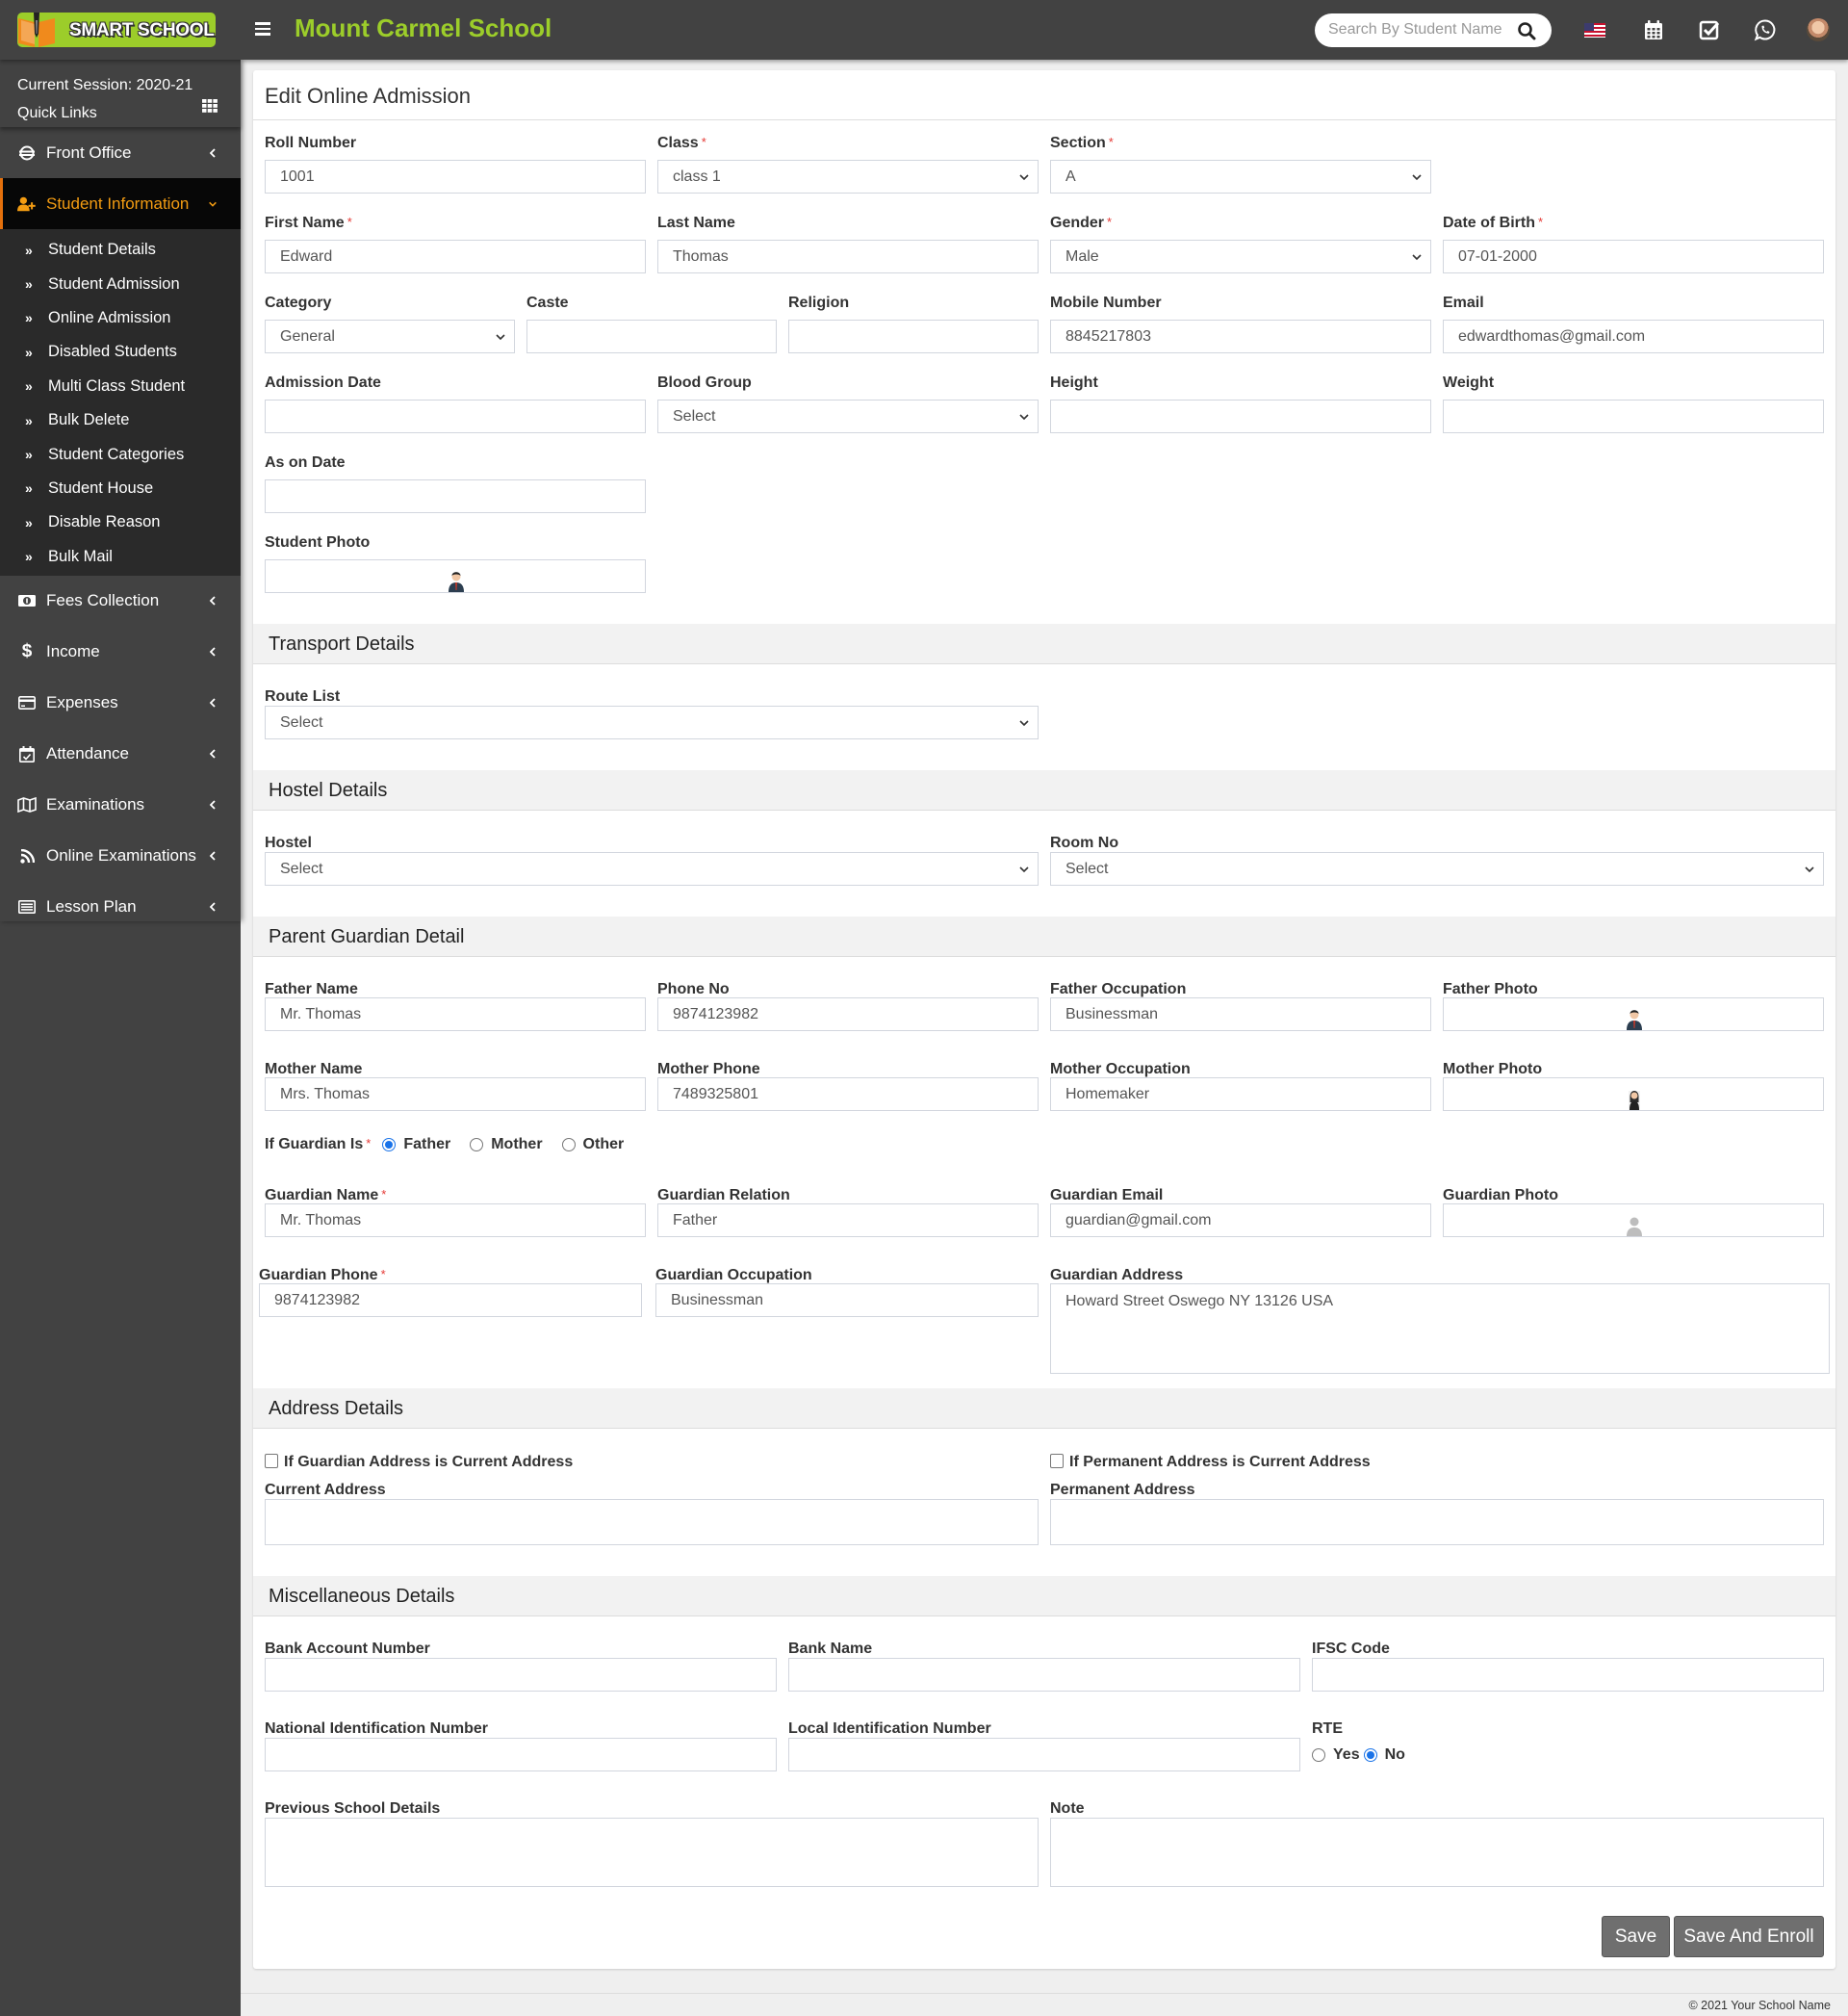 This screenshot has width=1848, height=2016. Describe the element at coordinates (120, 856) in the screenshot. I see `sidebar-item-online-examinations: Online Examinations` at that location.